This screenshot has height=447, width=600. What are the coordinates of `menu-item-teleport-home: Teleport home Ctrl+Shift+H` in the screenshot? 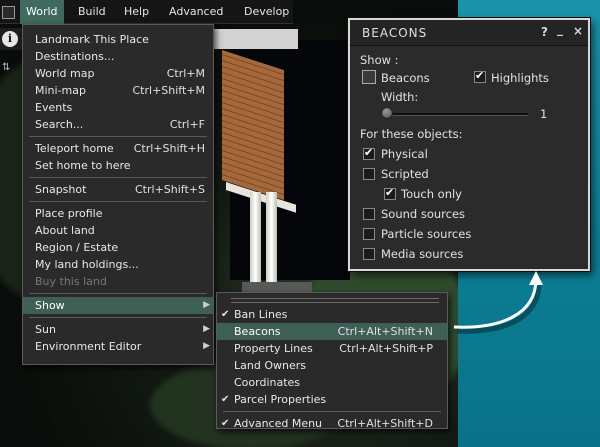 It's located at (118, 148).